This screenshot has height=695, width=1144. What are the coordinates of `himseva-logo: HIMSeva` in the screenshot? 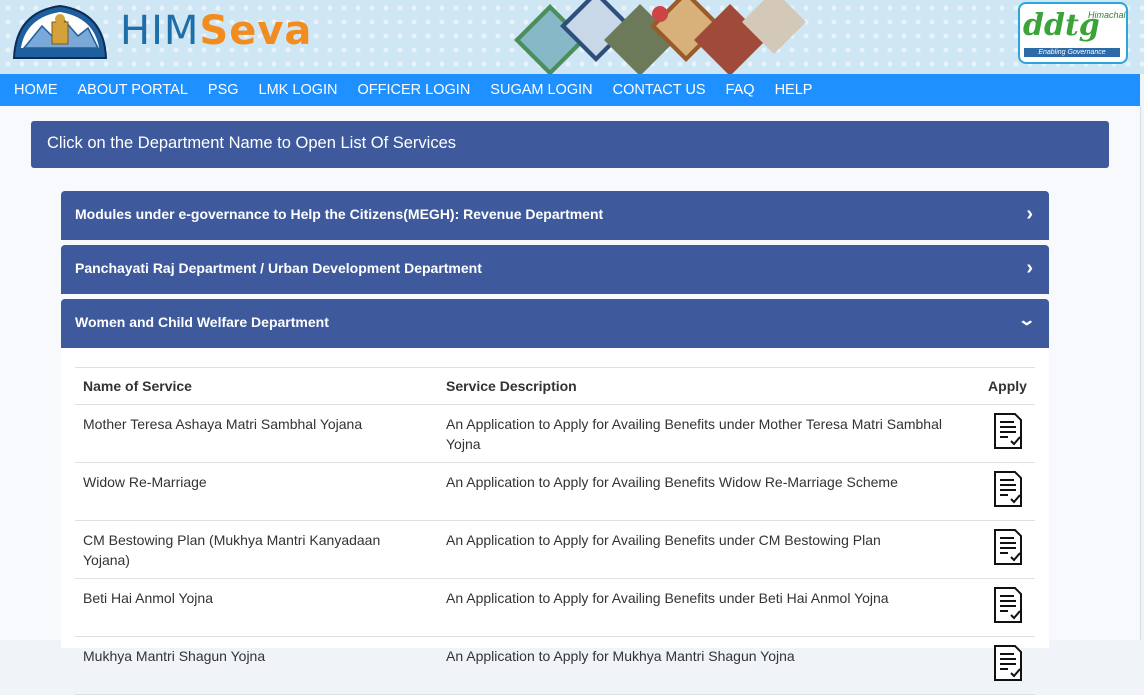 It's located at (216, 31).